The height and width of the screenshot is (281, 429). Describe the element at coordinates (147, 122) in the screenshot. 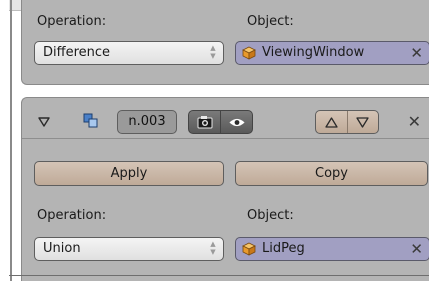

I see `modifier-name-field: n.003` at that location.